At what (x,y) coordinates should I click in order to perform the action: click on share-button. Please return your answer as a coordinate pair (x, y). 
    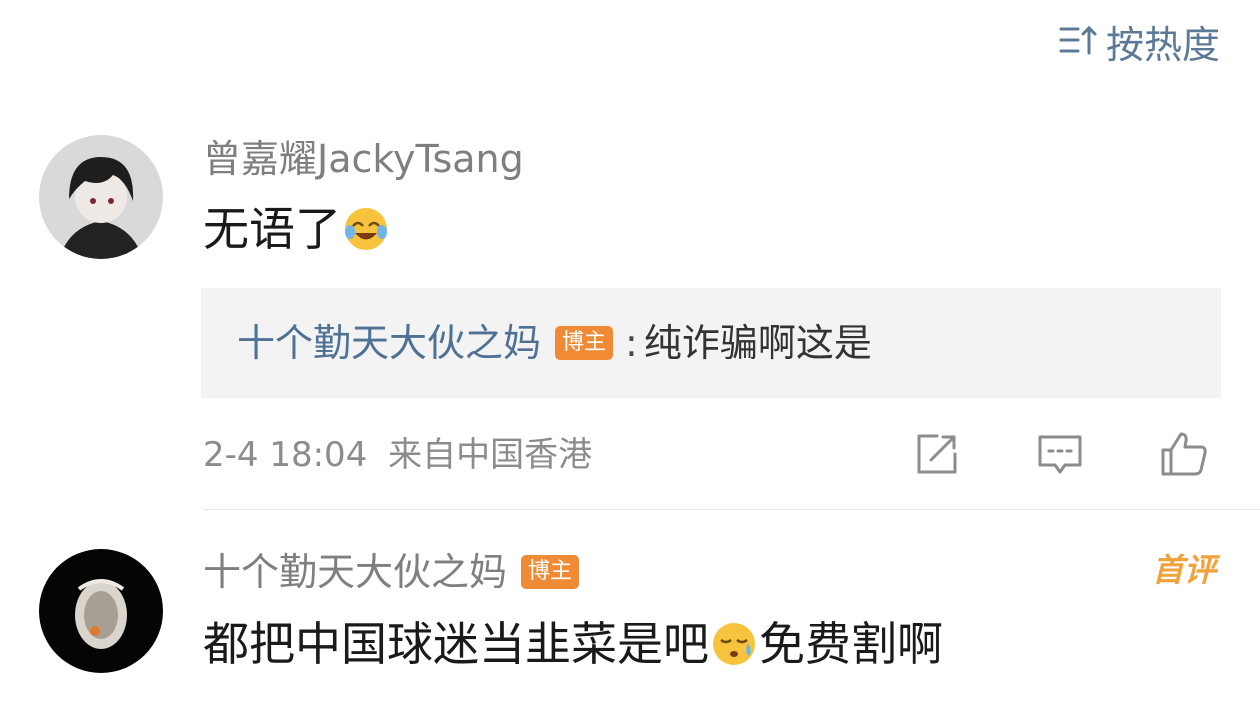
    Looking at the image, I should click on (936, 454).